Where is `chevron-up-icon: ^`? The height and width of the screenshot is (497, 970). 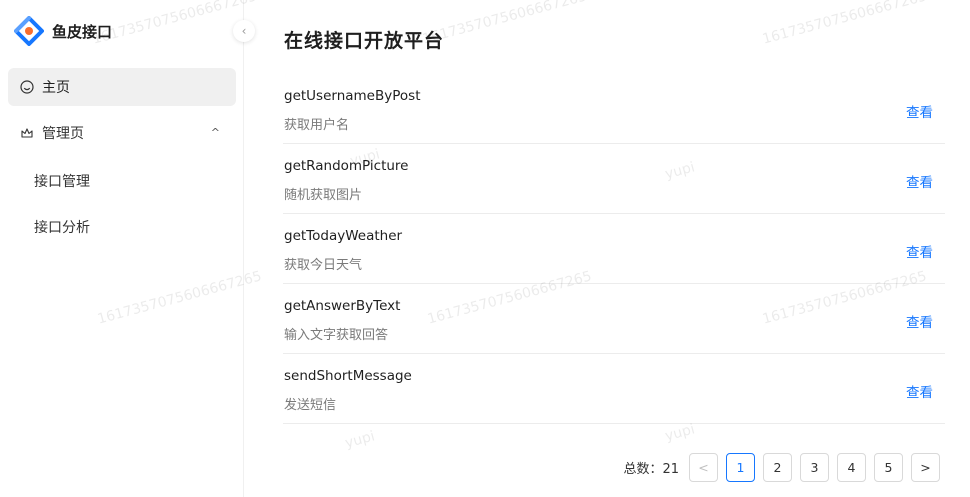 chevron-up-icon: ^ is located at coordinates (215, 132).